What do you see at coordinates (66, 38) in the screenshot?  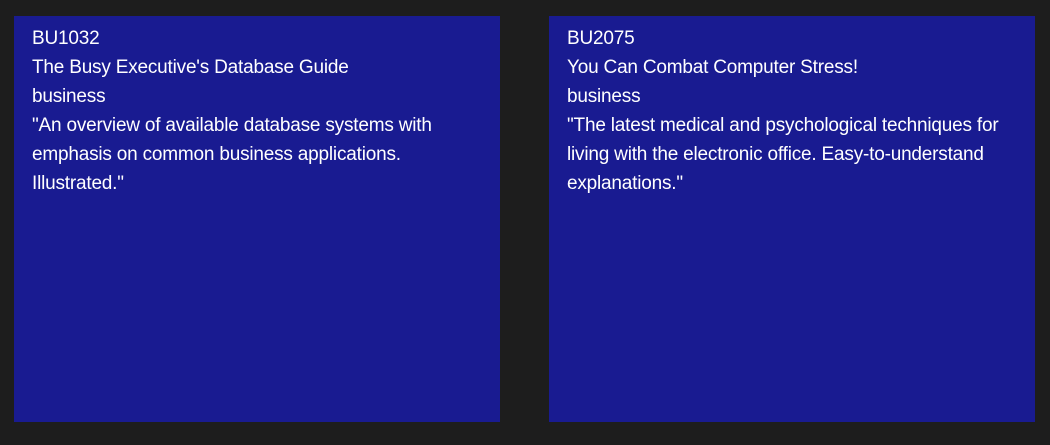 I see `tile-id: BU1032` at bounding box center [66, 38].